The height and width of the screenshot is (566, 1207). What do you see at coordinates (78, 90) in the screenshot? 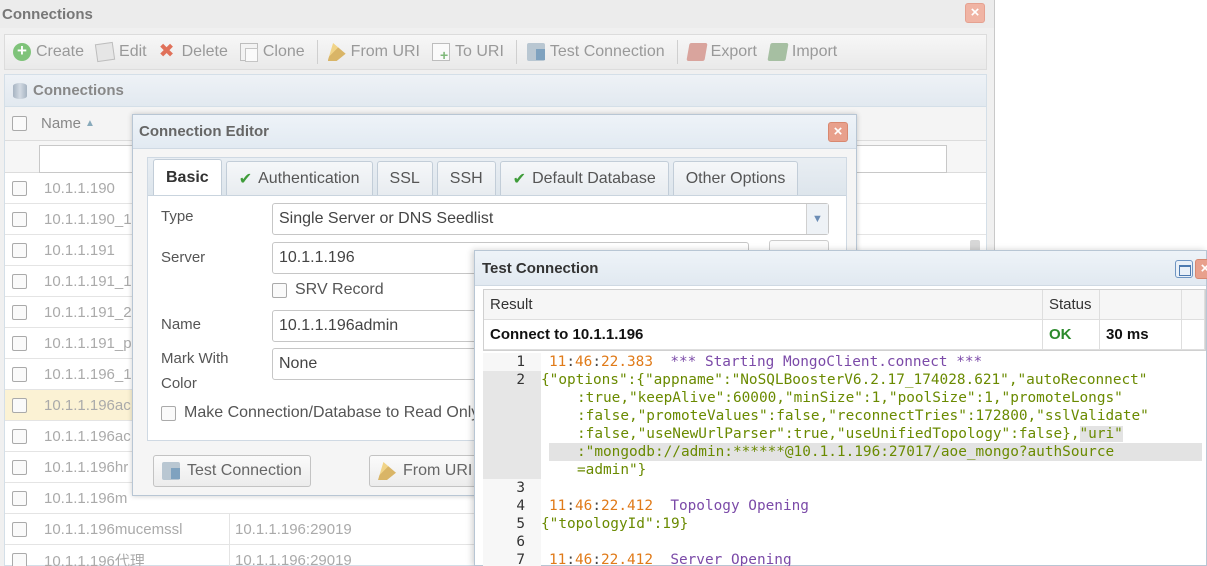
I see `panel-title: Connections` at bounding box center [78, 90].